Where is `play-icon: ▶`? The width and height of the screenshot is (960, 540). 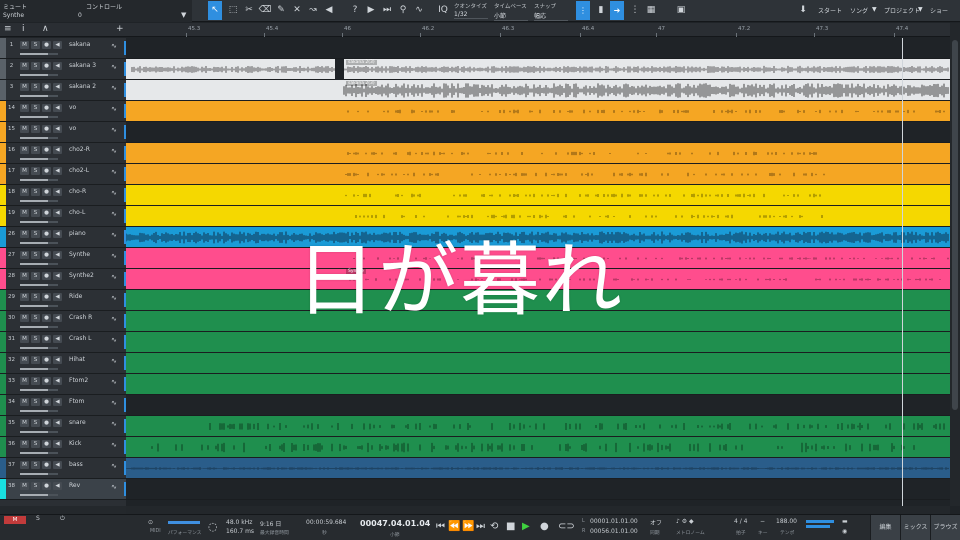
play-icon: ▶ is located at coordinates (526, 526).